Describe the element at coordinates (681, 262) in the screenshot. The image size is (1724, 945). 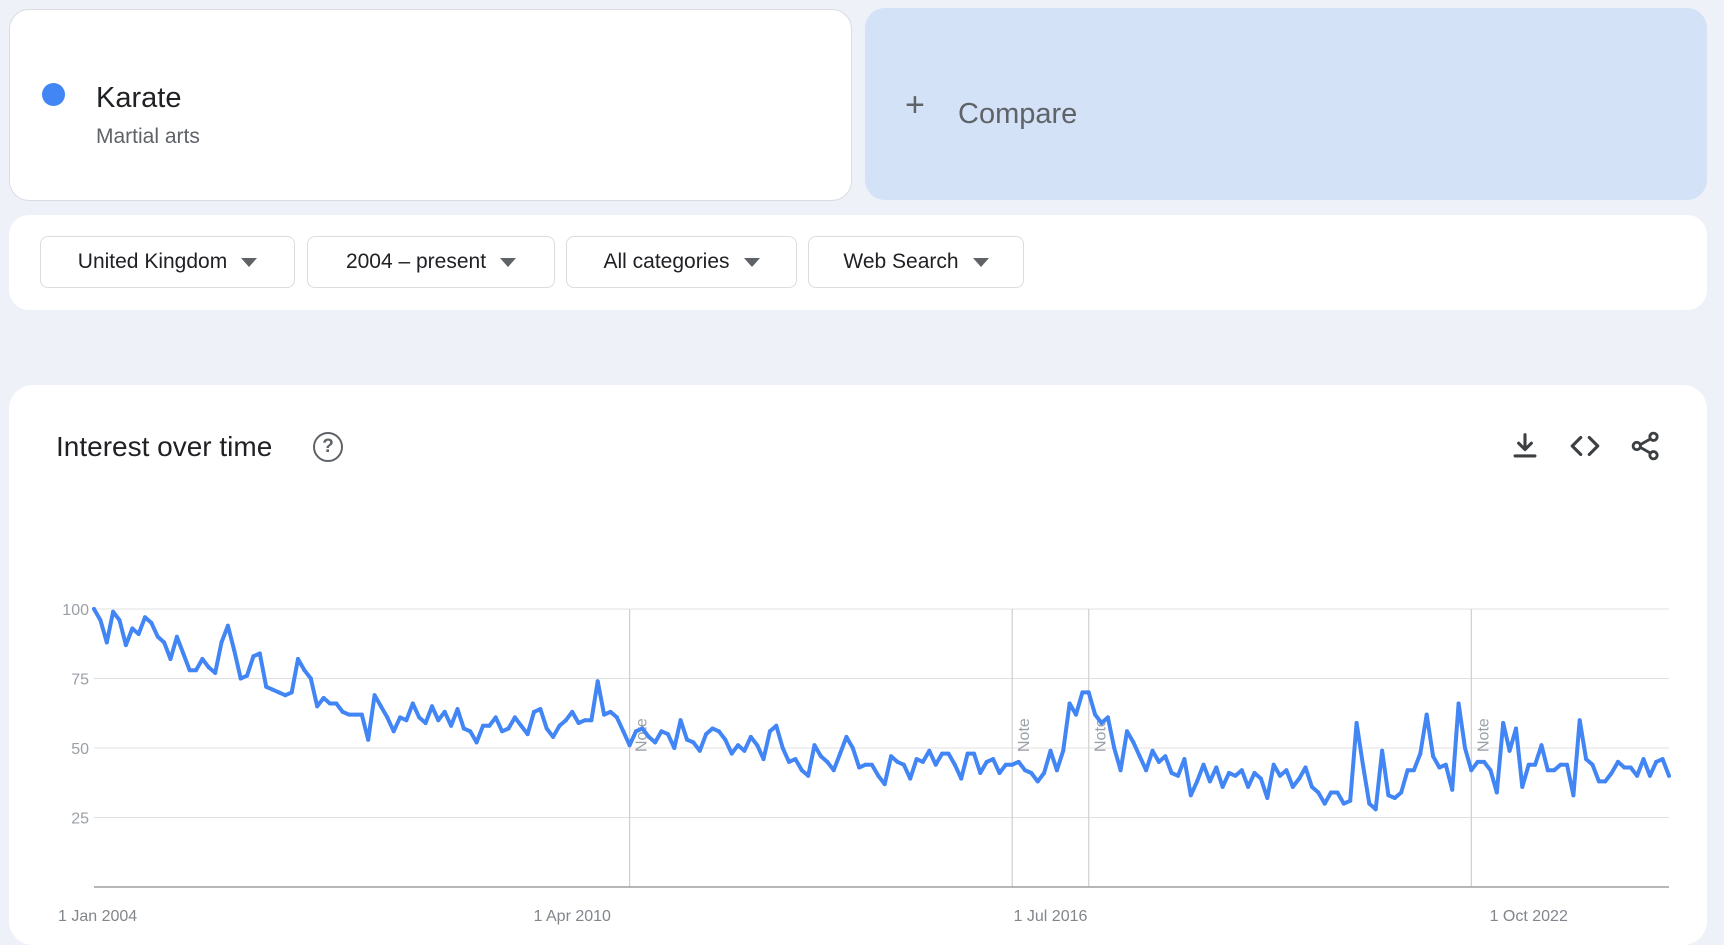
I see `category-dropdown: All categories` at that location.